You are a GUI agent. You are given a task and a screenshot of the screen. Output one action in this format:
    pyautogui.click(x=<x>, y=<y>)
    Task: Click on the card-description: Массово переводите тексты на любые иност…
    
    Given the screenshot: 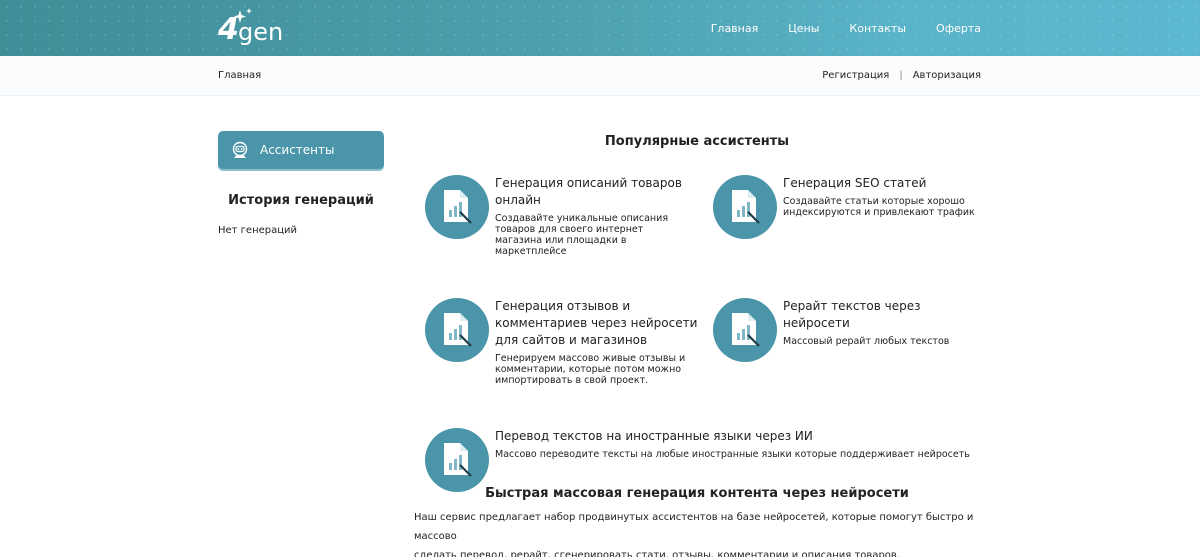 What is the action you would take?
    pyautogui.click(x=732, y=454)
    